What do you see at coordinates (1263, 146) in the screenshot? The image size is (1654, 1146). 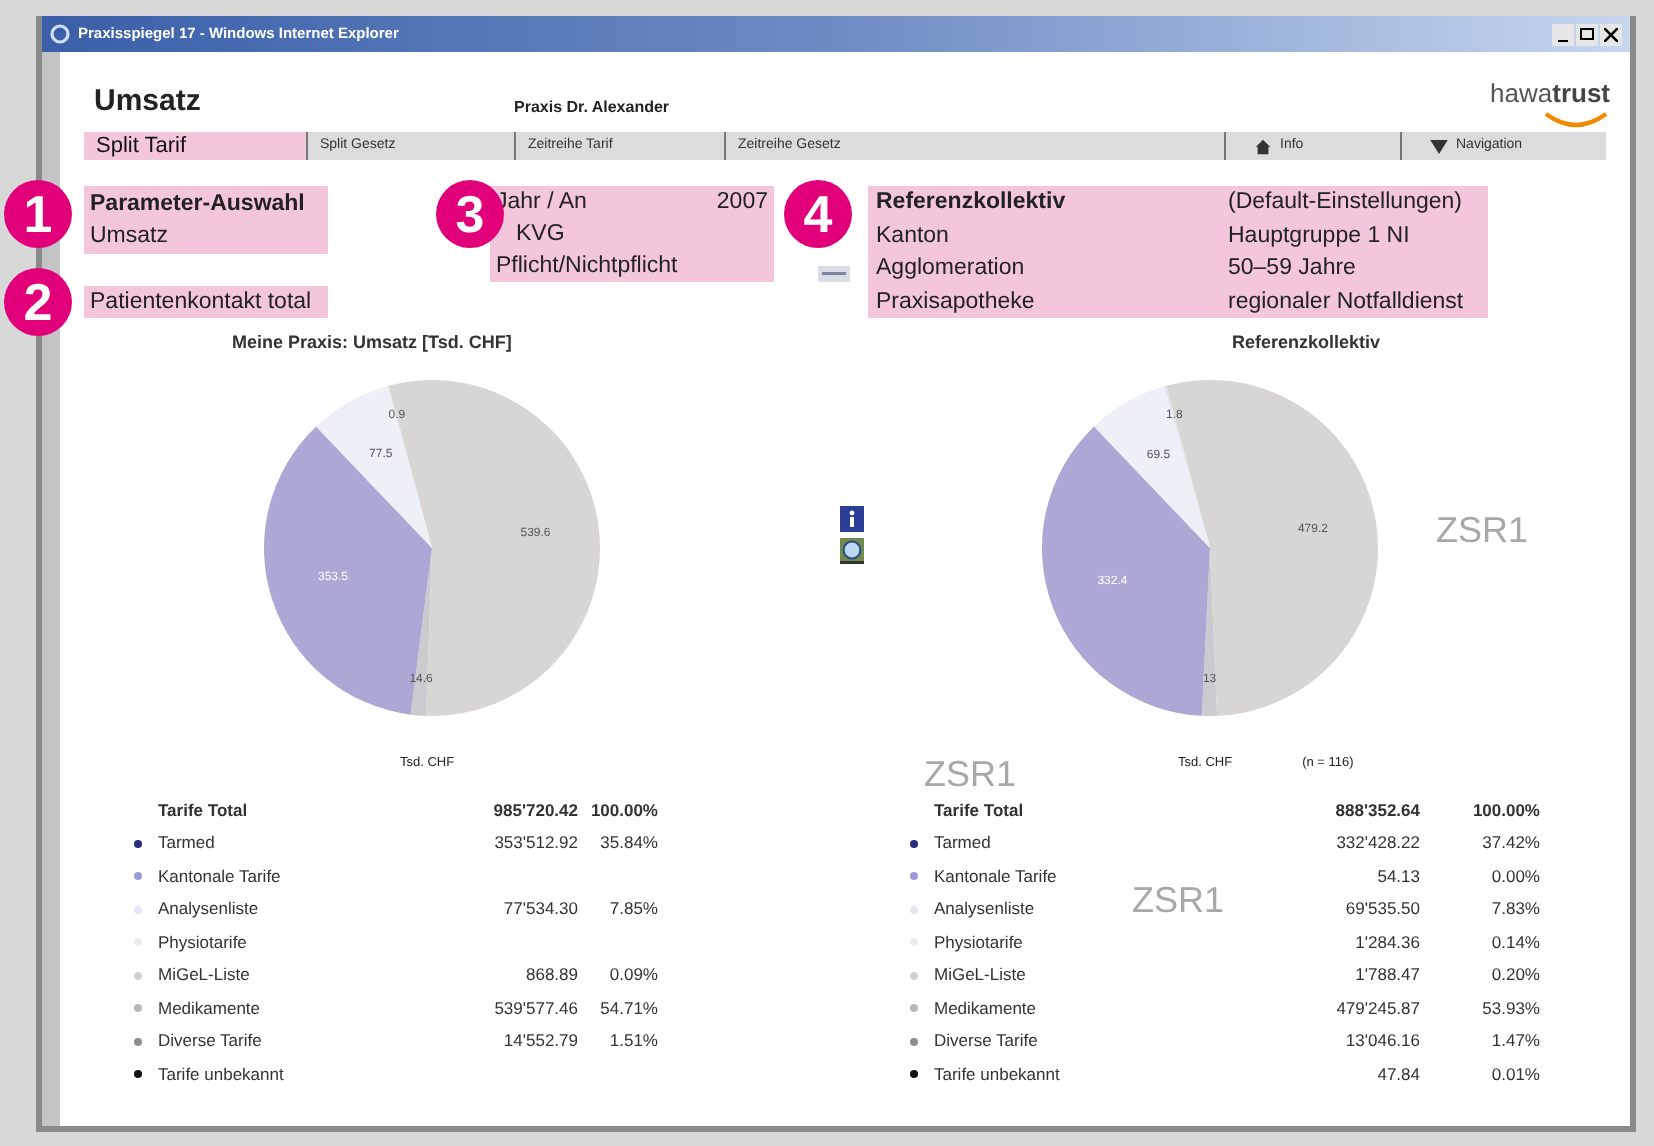 I see `home-icon` at bounding box center [1263, 146].